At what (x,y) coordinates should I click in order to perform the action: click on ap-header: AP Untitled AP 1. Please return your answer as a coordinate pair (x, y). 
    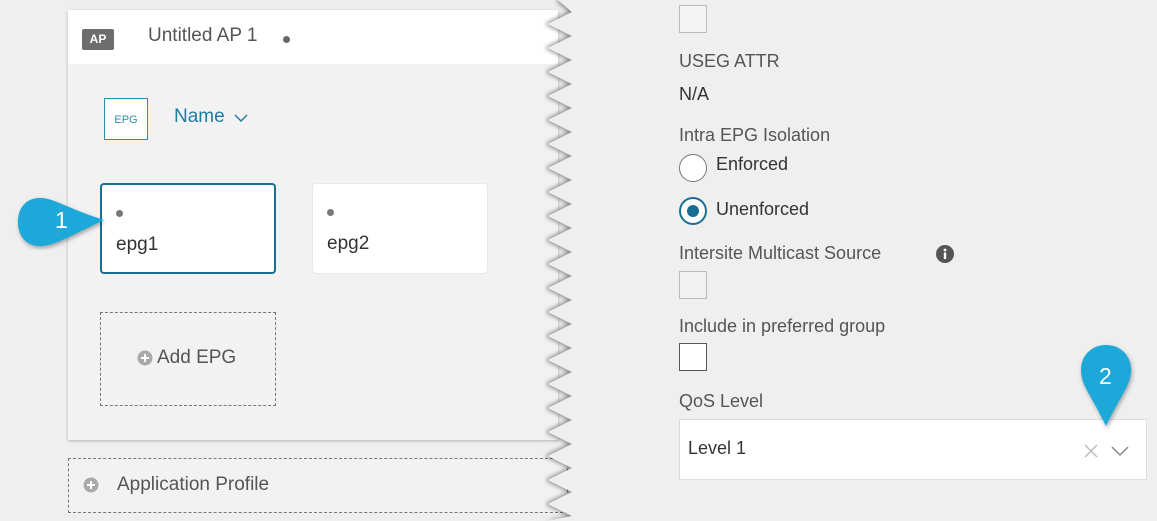
    Looking at the image, I should click on (313, 37).